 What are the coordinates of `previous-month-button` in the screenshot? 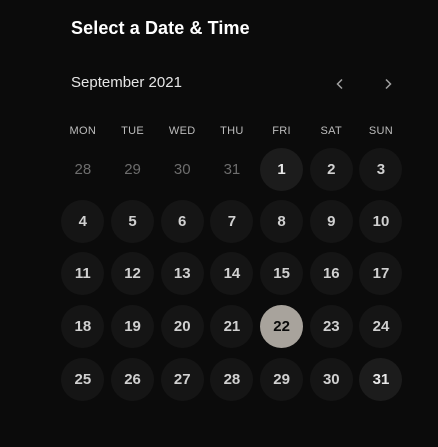 It's located at (340, 84).